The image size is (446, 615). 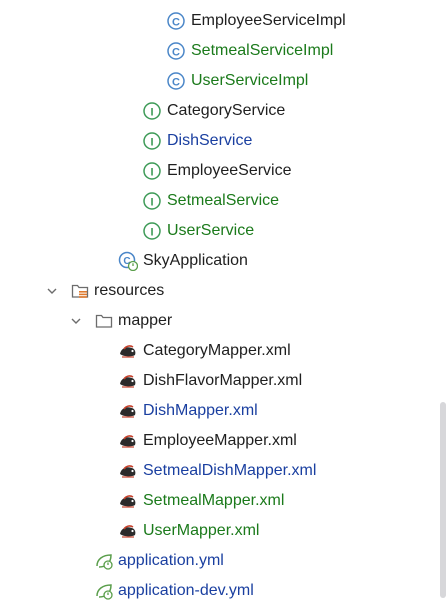 I want to click on tree-item-user-service-impl: C UserServiceImpl, so click(x=223, y=81).